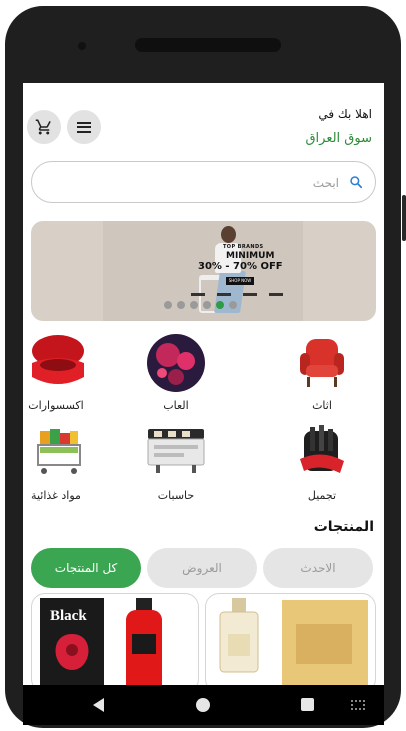  I want to click on product-brand-text: Black, so click(68, 616).